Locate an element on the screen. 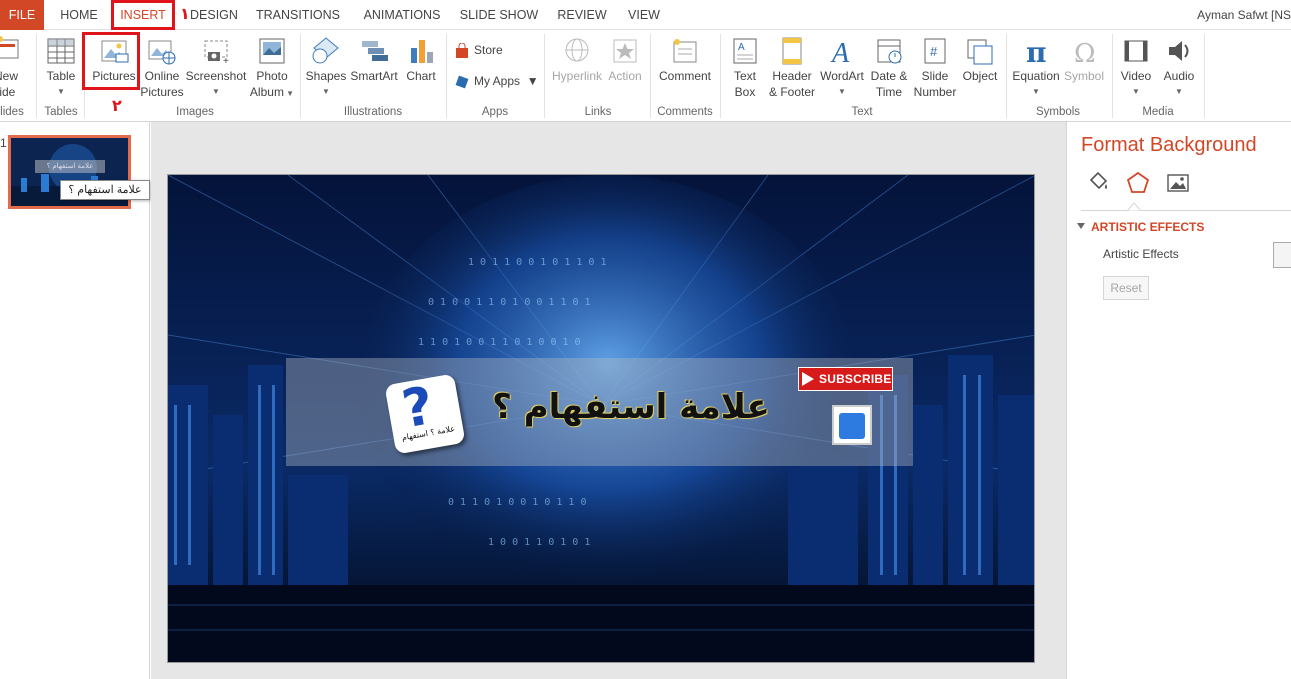 The width and height of the screenshot is (1291, 679). reset-button: Reset is located at coordinates (1126, 288).